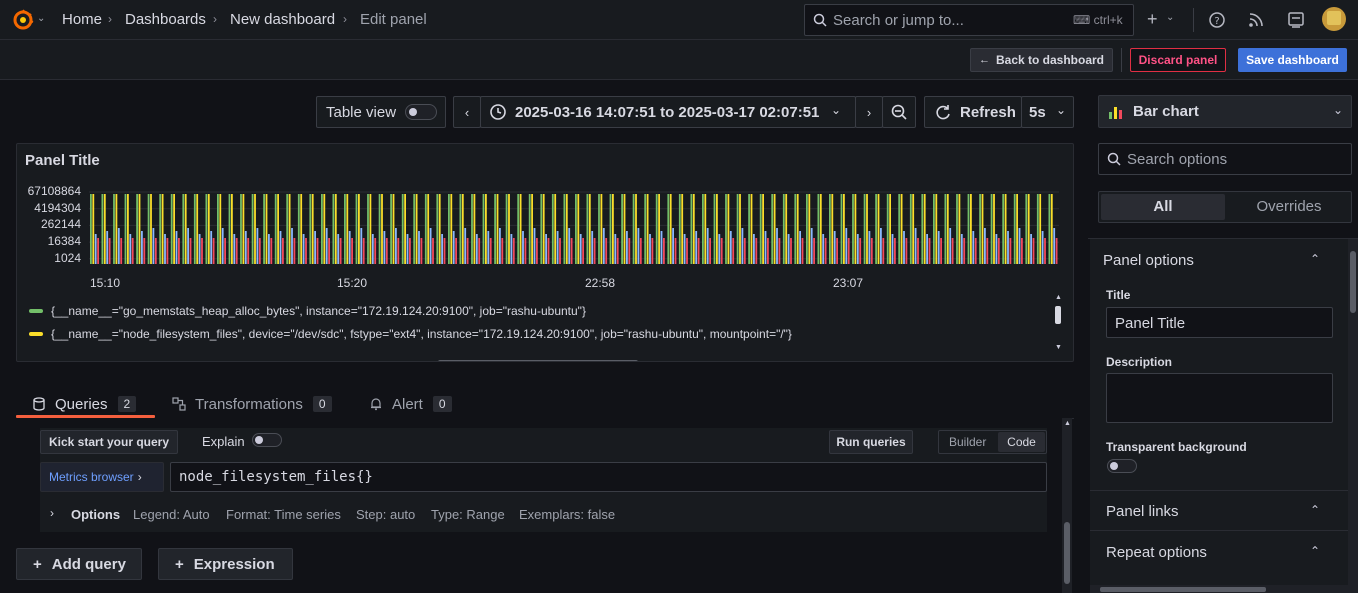 The image size is (1358, 593). What do you see at coordinates (267, 440) in the screenshot?
I see `explain-toggle` at bounding box center [267, 440].